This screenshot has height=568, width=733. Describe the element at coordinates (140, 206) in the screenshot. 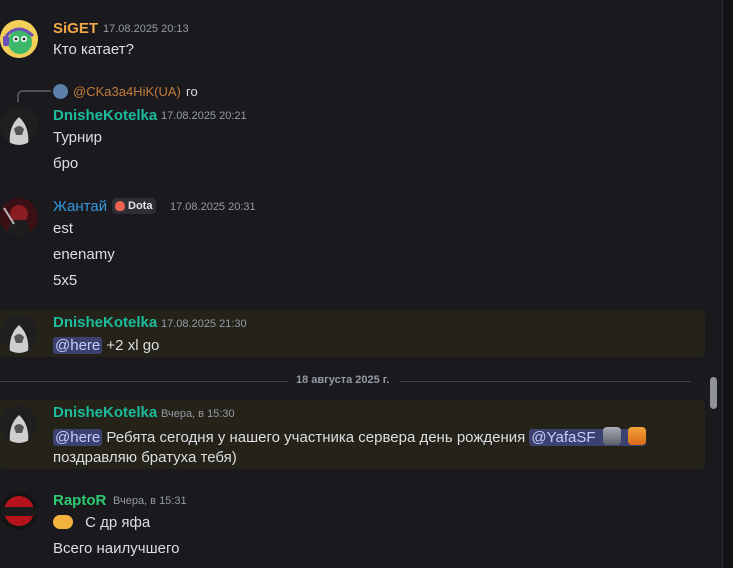

I see `role-tag-label: Dota` at that location.